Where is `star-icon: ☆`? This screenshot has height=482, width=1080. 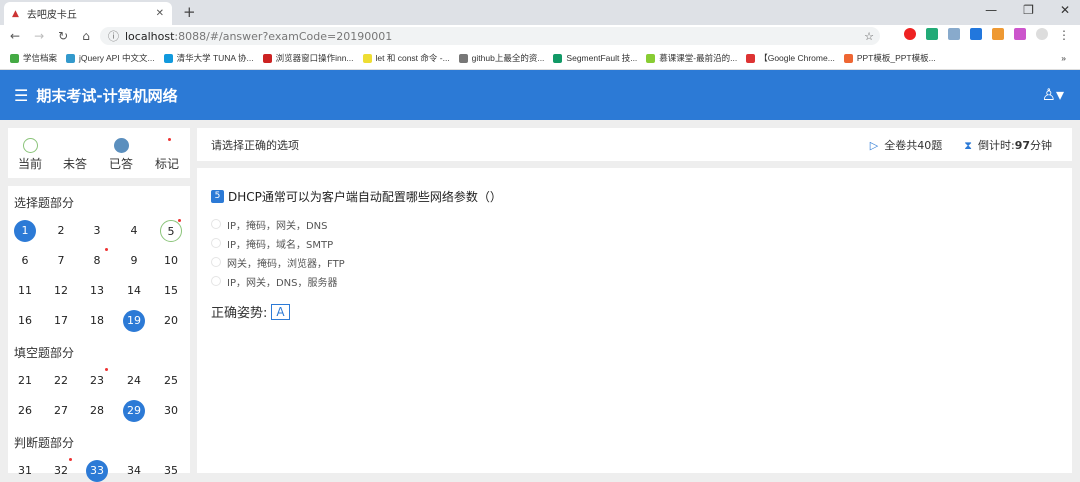
star-icon: ☆ is located at coordinates (869, 36).